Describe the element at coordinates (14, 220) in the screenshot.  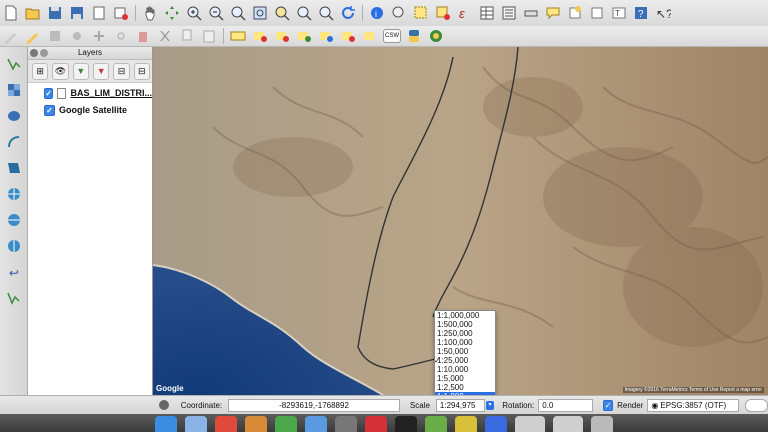
I see `add-wcs-icon` at that location.